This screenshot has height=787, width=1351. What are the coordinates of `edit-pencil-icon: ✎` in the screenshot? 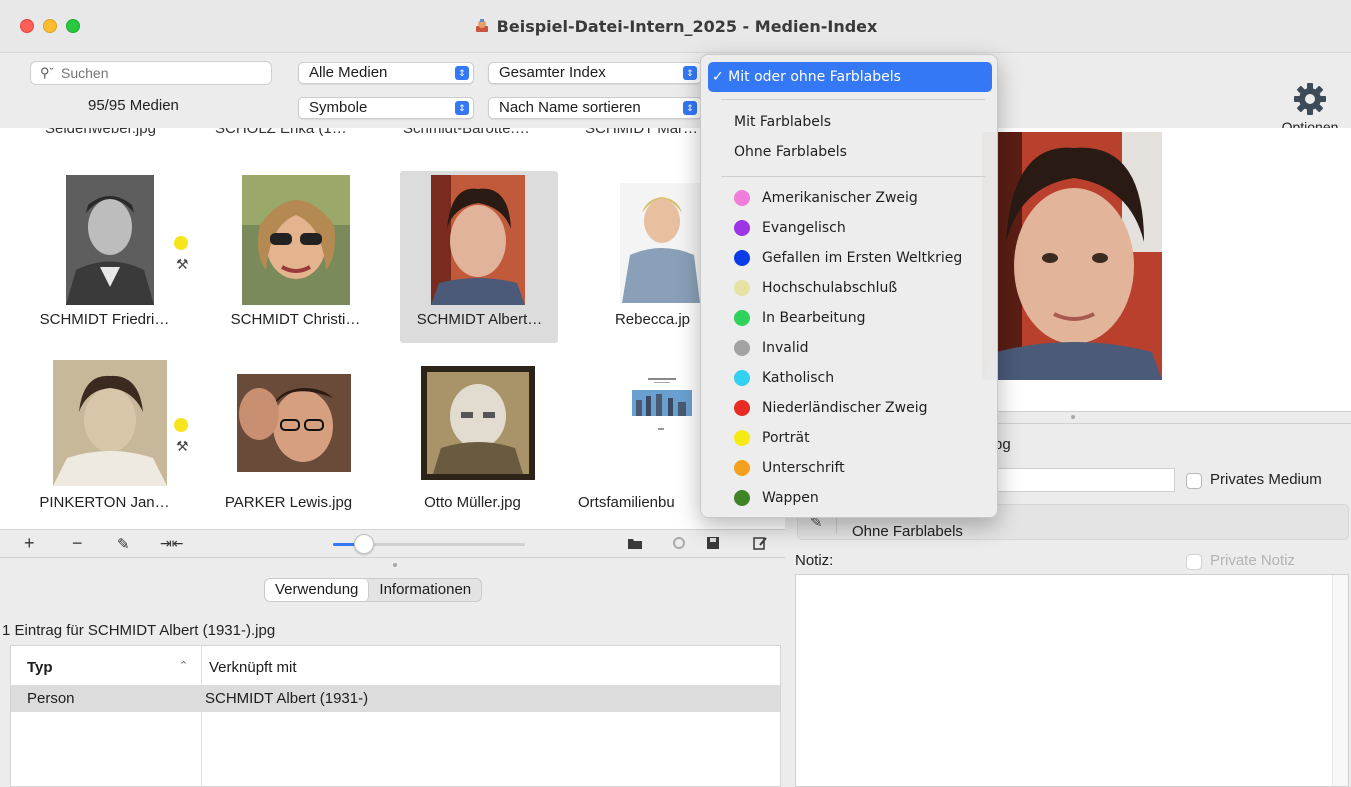 It's located at (123, 544).